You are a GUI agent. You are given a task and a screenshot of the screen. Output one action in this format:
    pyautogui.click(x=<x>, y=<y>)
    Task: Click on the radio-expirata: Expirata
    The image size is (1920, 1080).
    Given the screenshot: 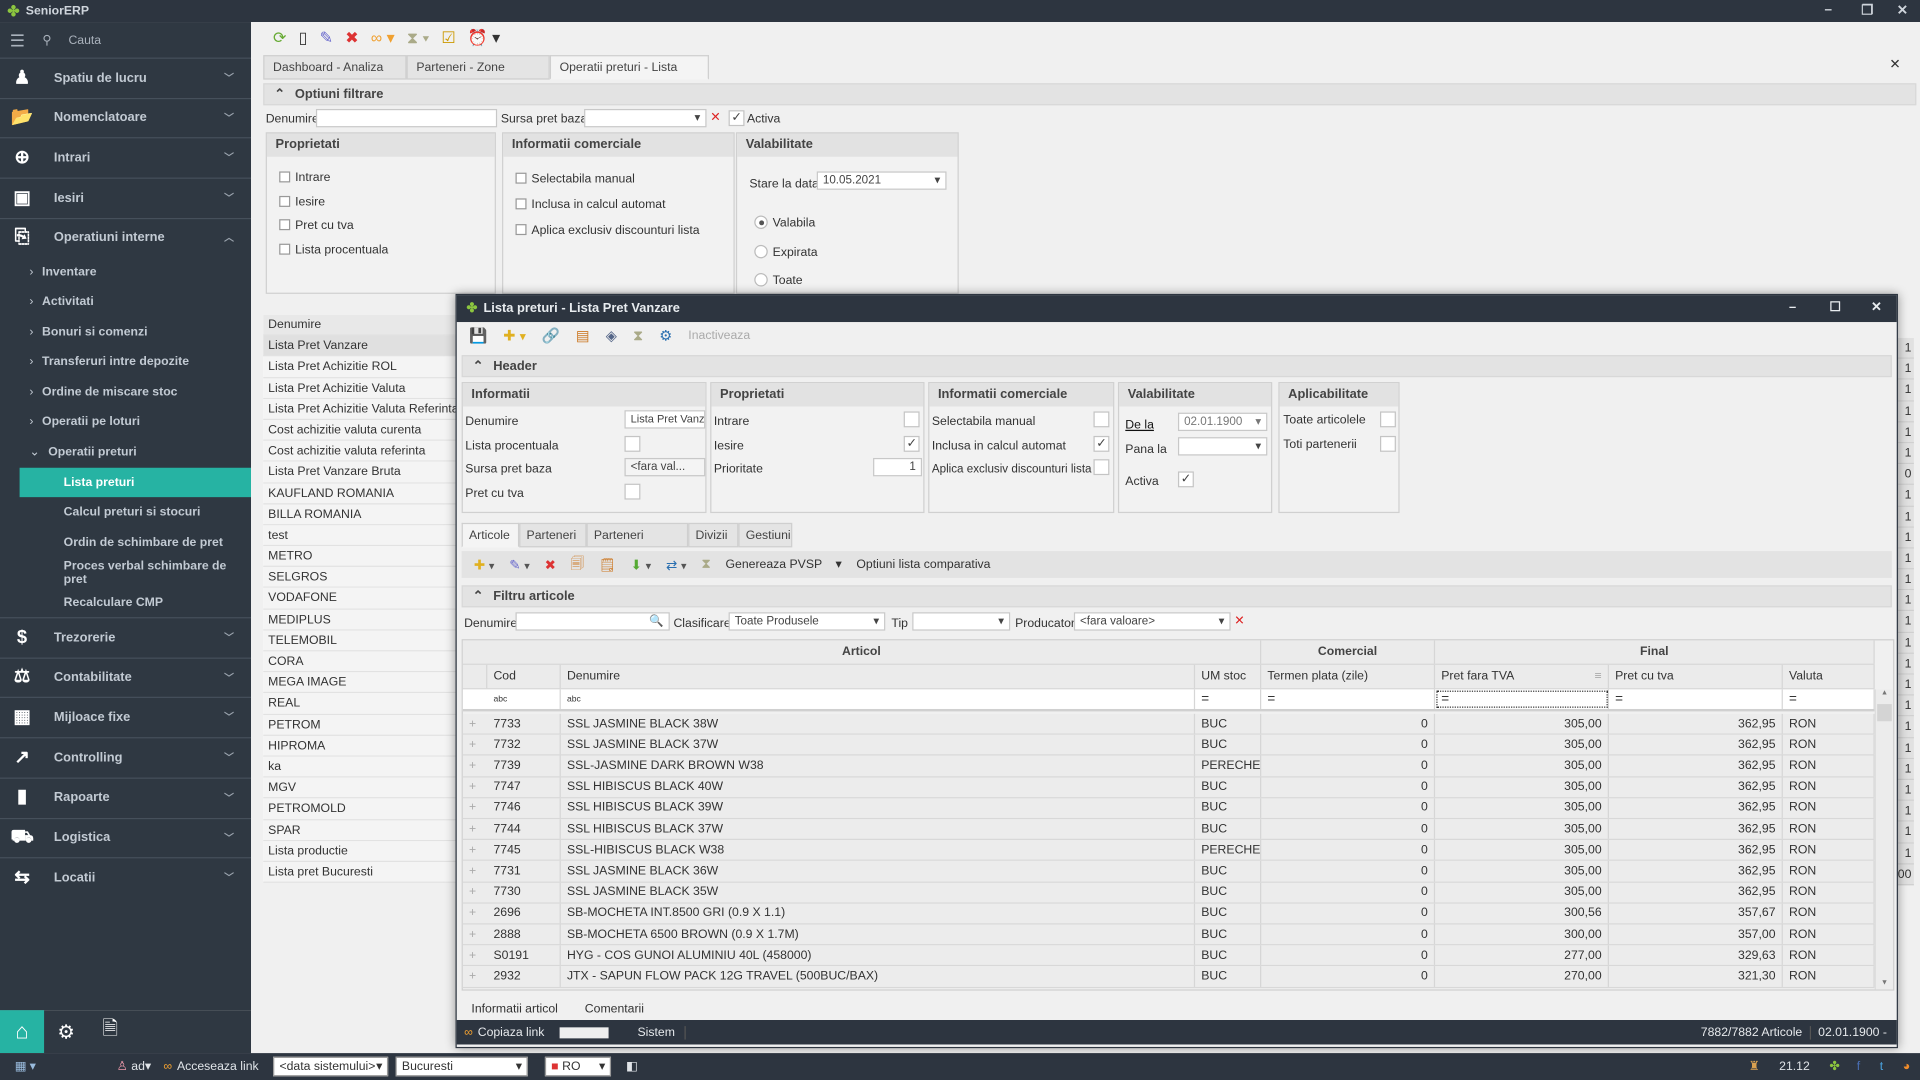 What is the action you would take?
    pyautogui.click(x=786, y=252)
    